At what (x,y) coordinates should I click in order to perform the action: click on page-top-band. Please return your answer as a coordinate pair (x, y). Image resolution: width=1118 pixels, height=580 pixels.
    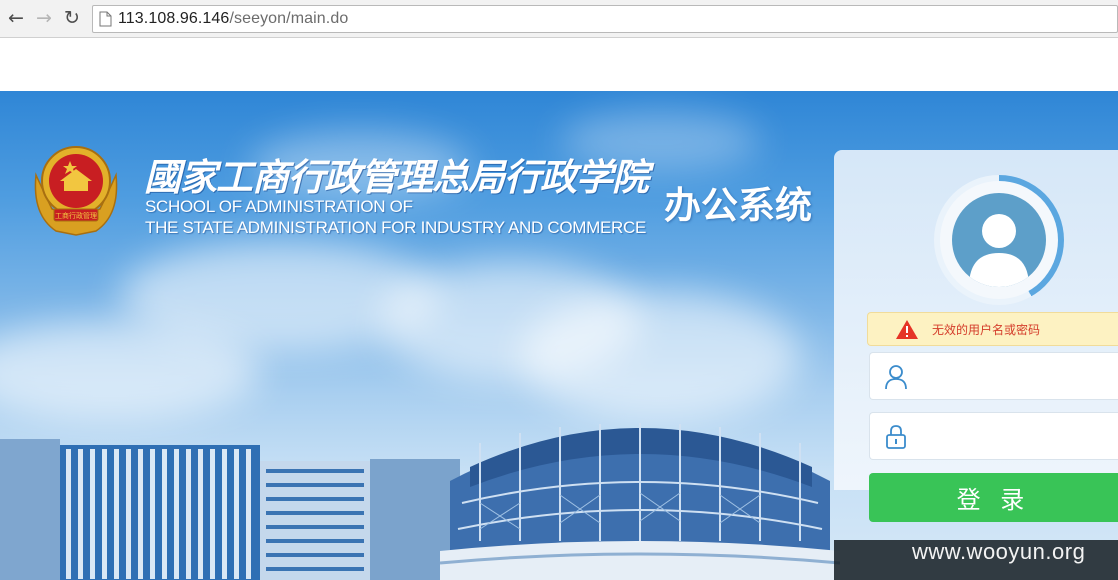
    Looking at the image, I should click on (559, 65).